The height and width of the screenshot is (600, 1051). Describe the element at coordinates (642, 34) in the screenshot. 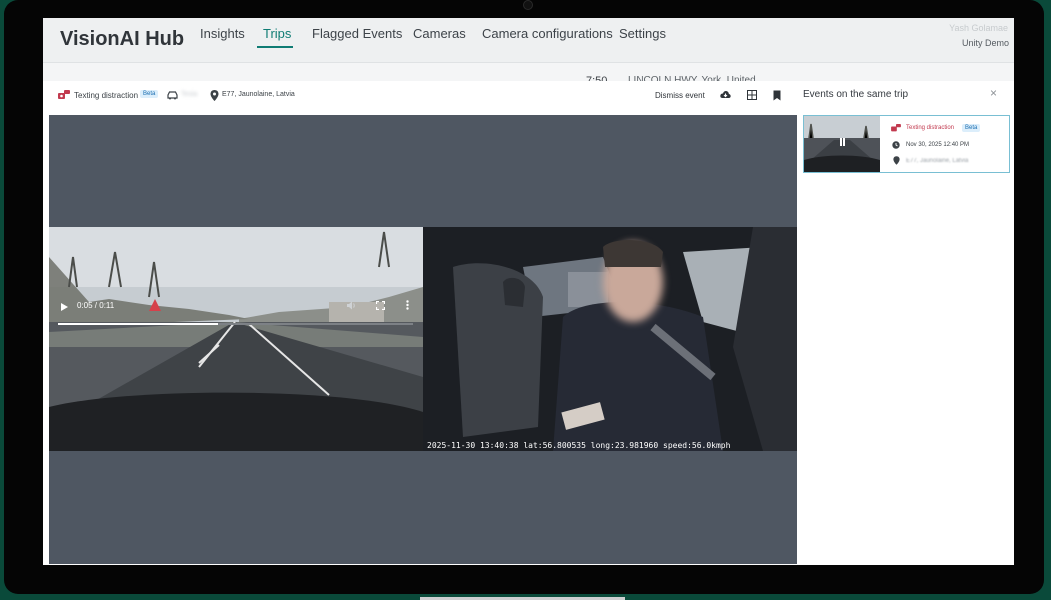

I see `nav-settings: Settings` at that location.